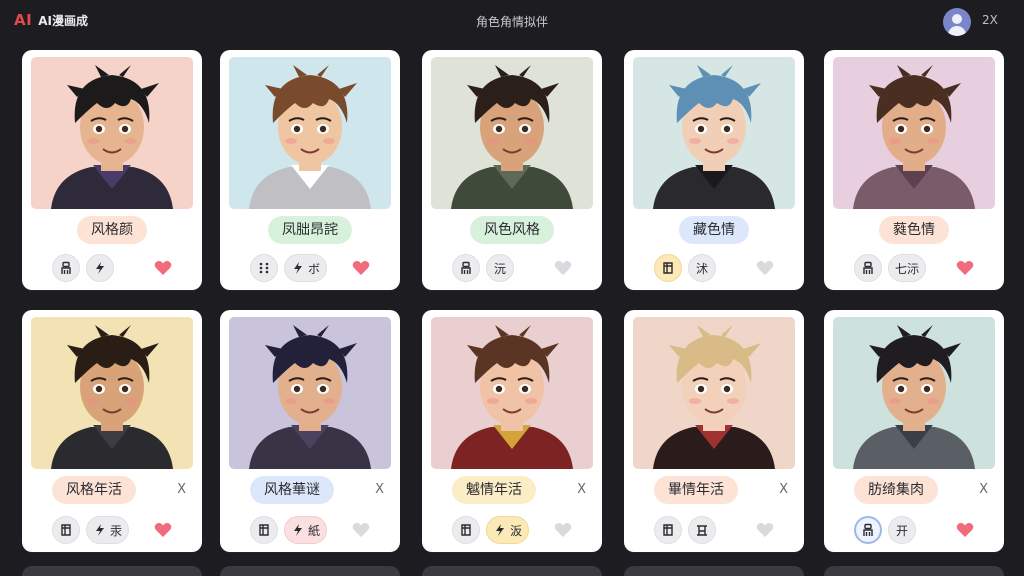 The width and height of the screenshot is (1024, 576). Describe the element at coordinates (885, 530) in the screenshot. I see `card-actions: 开` at that location.